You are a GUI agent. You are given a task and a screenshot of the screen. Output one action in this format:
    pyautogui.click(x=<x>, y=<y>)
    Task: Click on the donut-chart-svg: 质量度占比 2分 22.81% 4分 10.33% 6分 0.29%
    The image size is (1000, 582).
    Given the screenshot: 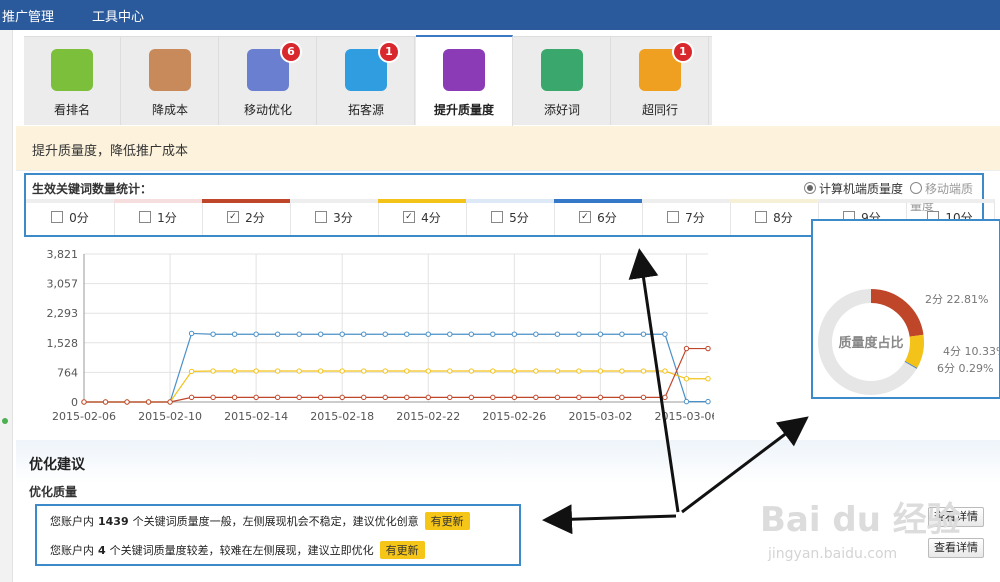 What is the action you would take?
    pyautogui.click(x=909, y=342)
    